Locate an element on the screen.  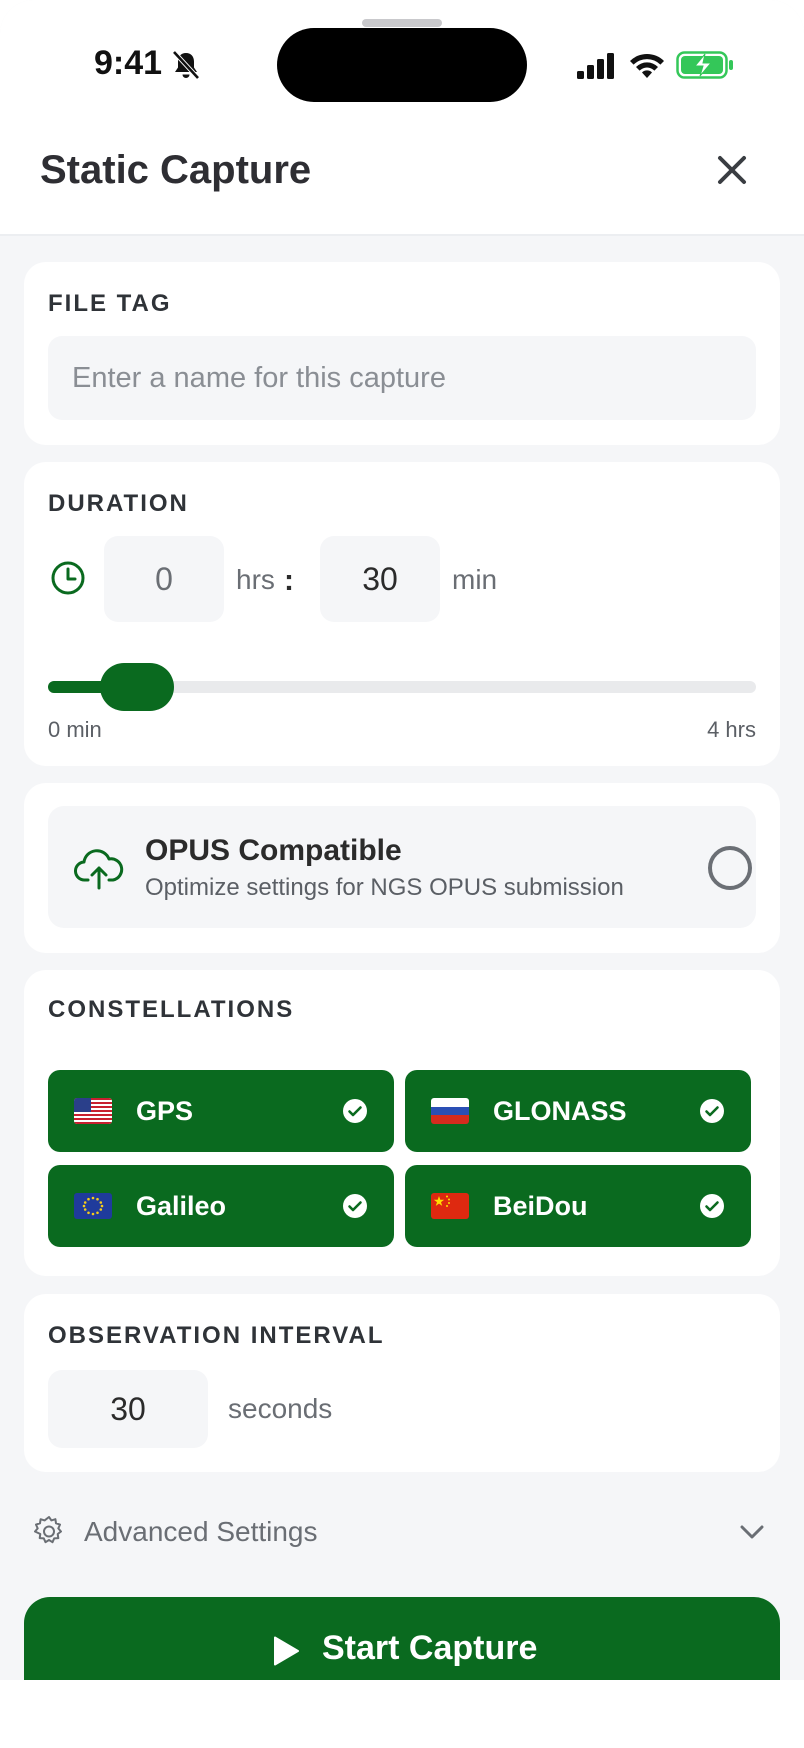
constellation-label: GLONASS is located at coordinates (560, 1111).